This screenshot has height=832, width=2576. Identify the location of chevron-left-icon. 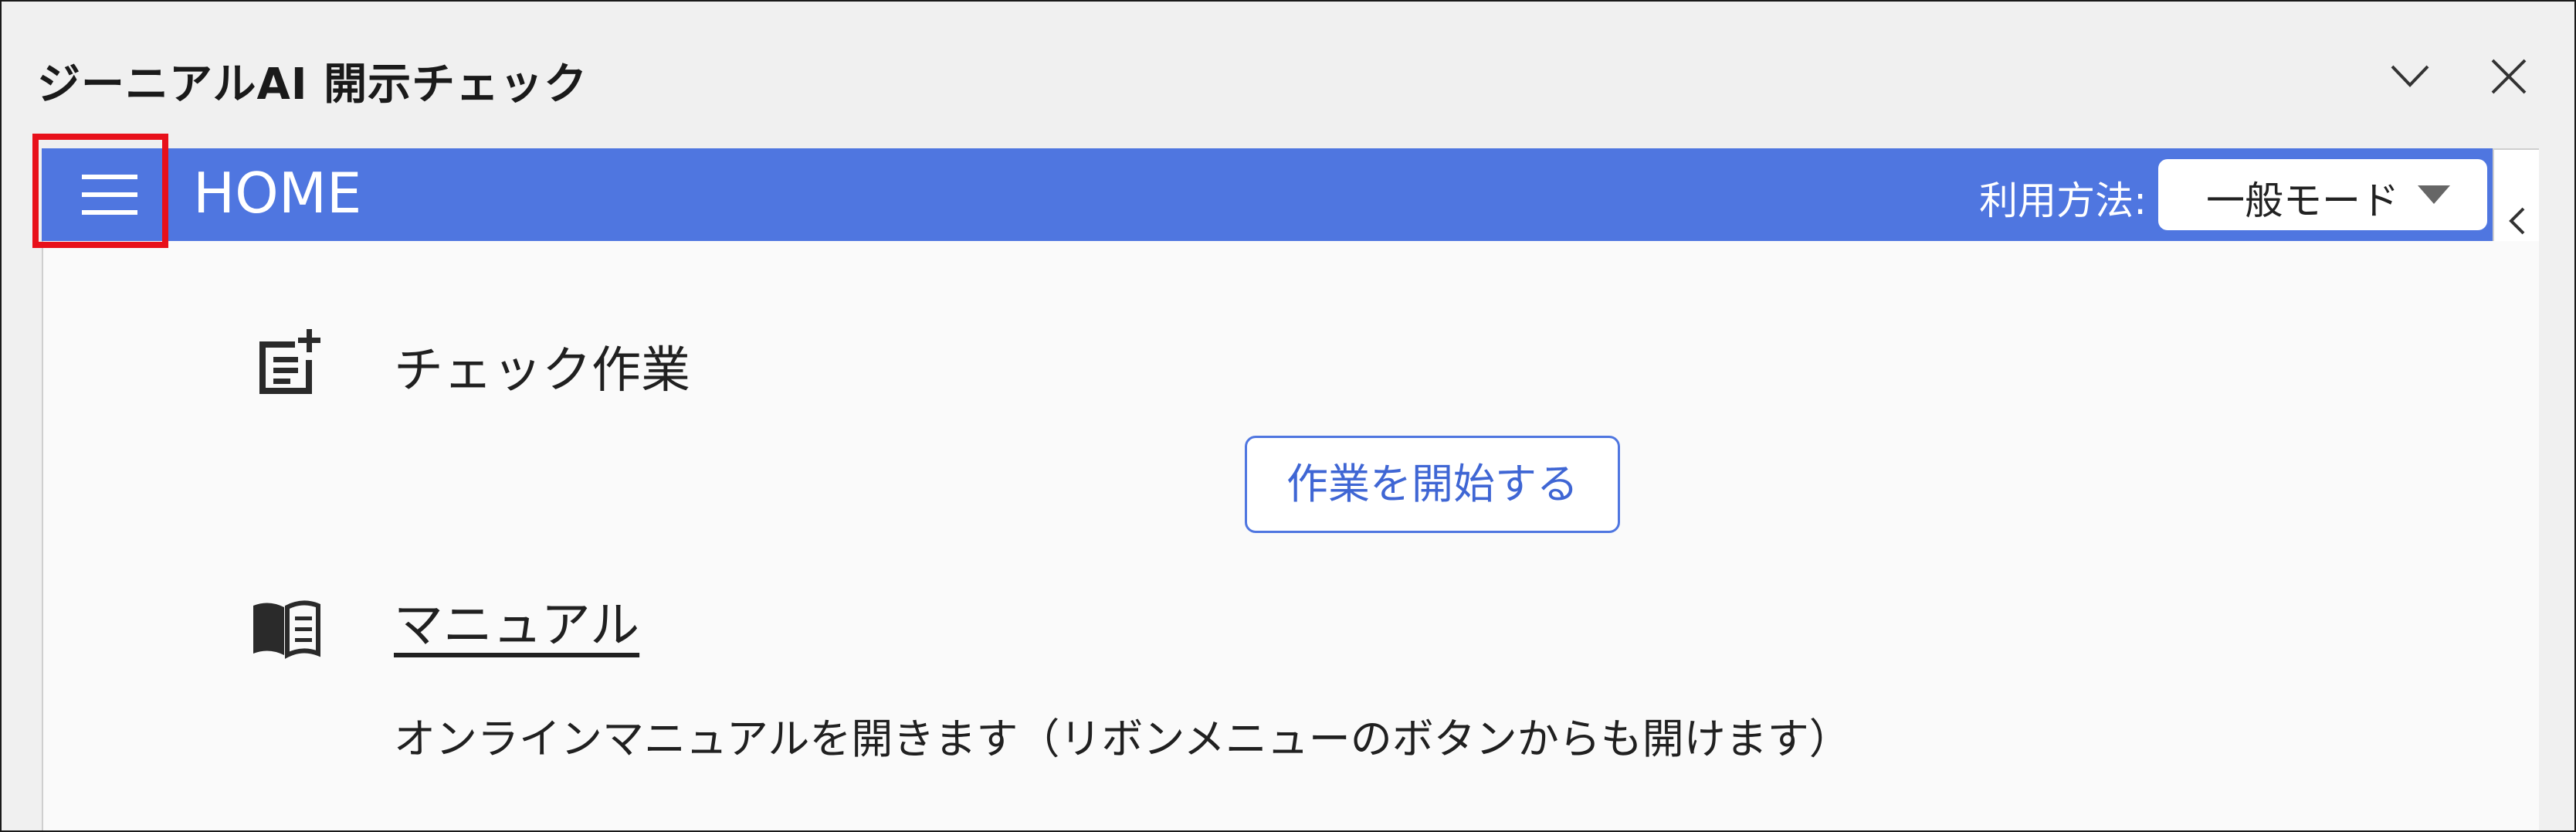
(2517, 221).